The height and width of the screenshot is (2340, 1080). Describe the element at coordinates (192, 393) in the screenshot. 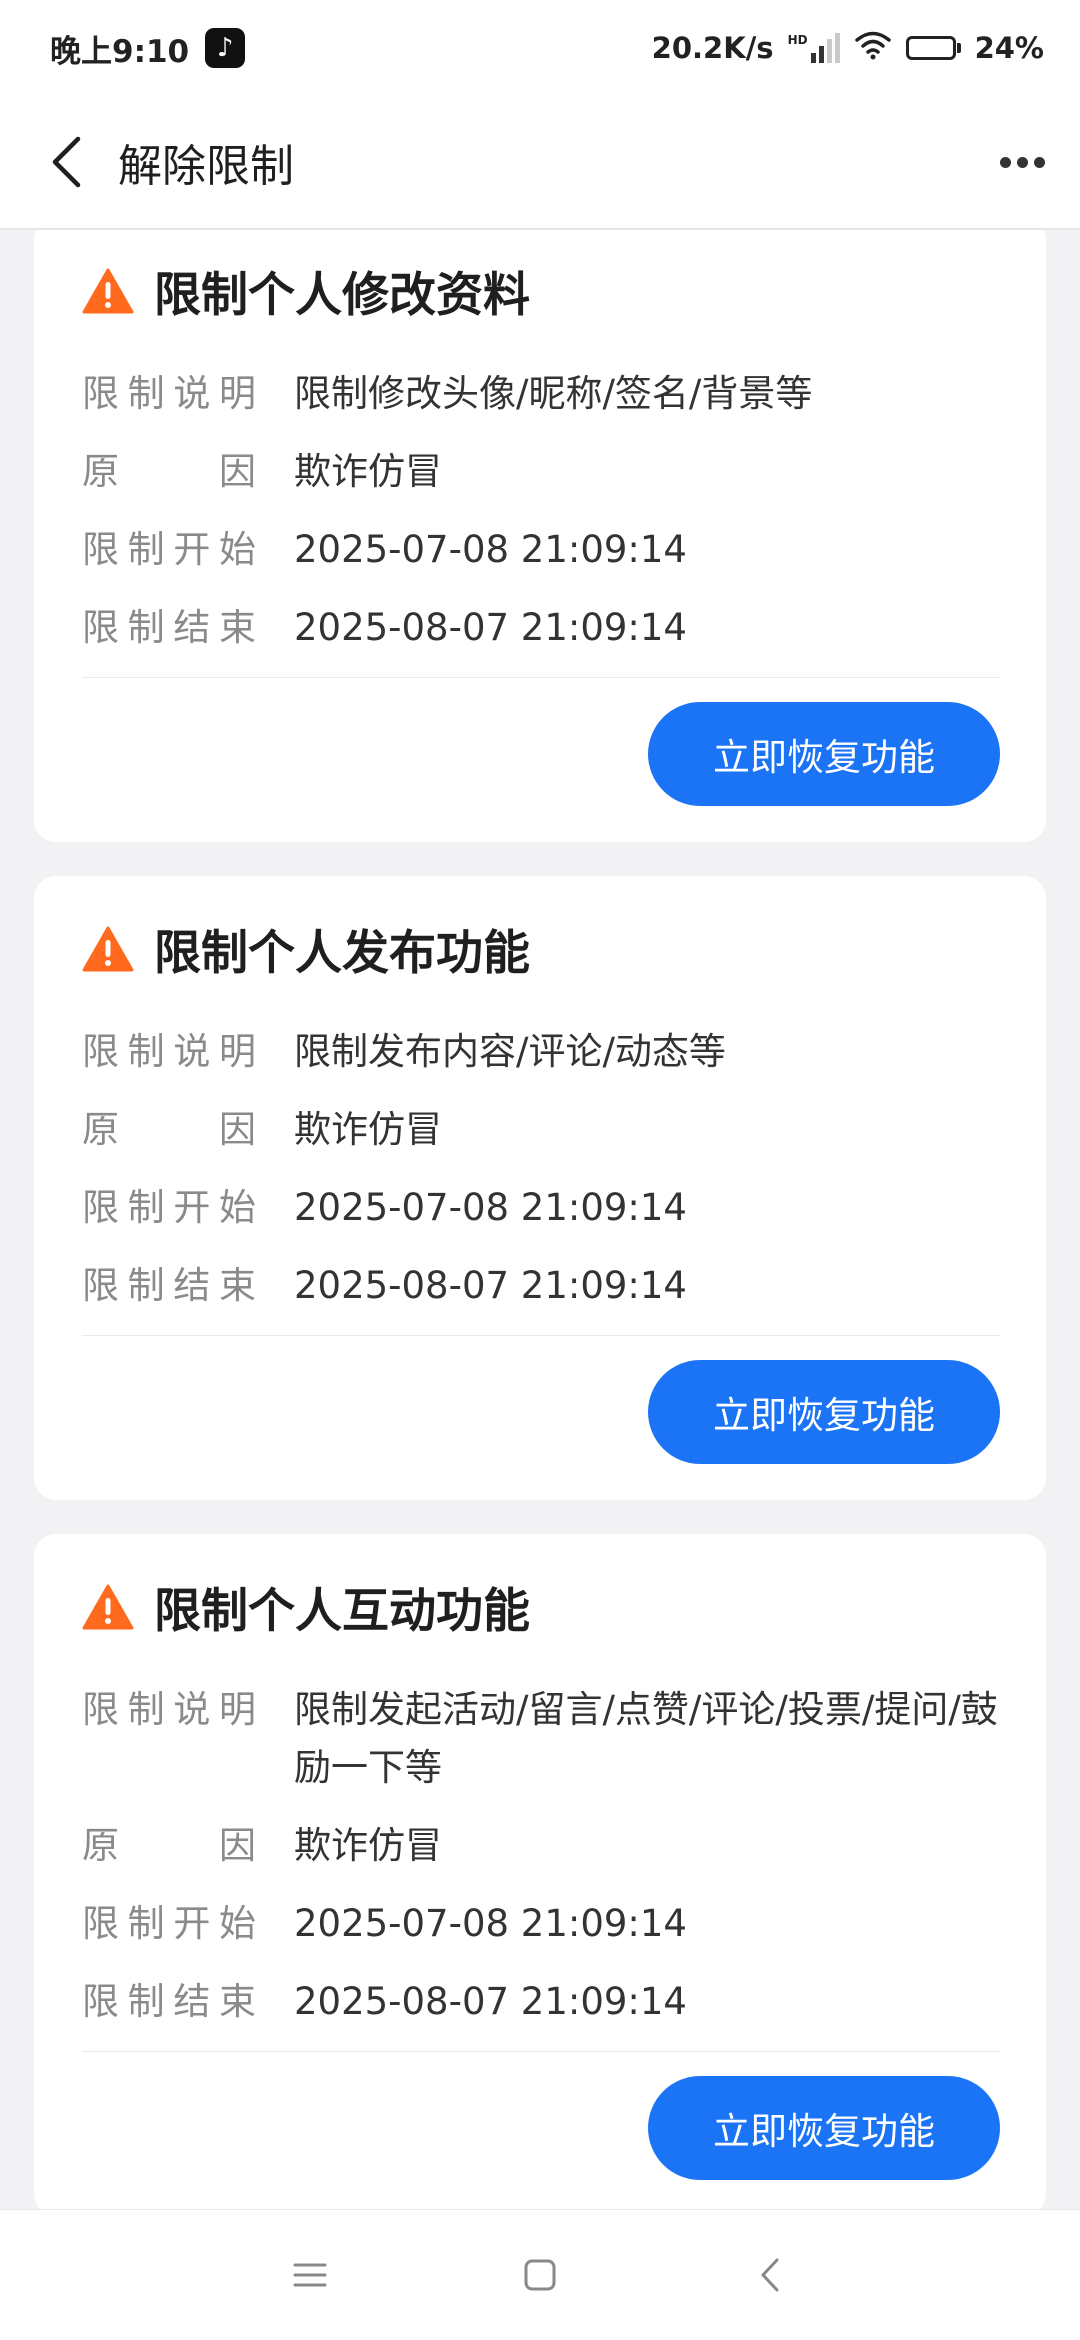

I see `row-label-char: 说` at that location.